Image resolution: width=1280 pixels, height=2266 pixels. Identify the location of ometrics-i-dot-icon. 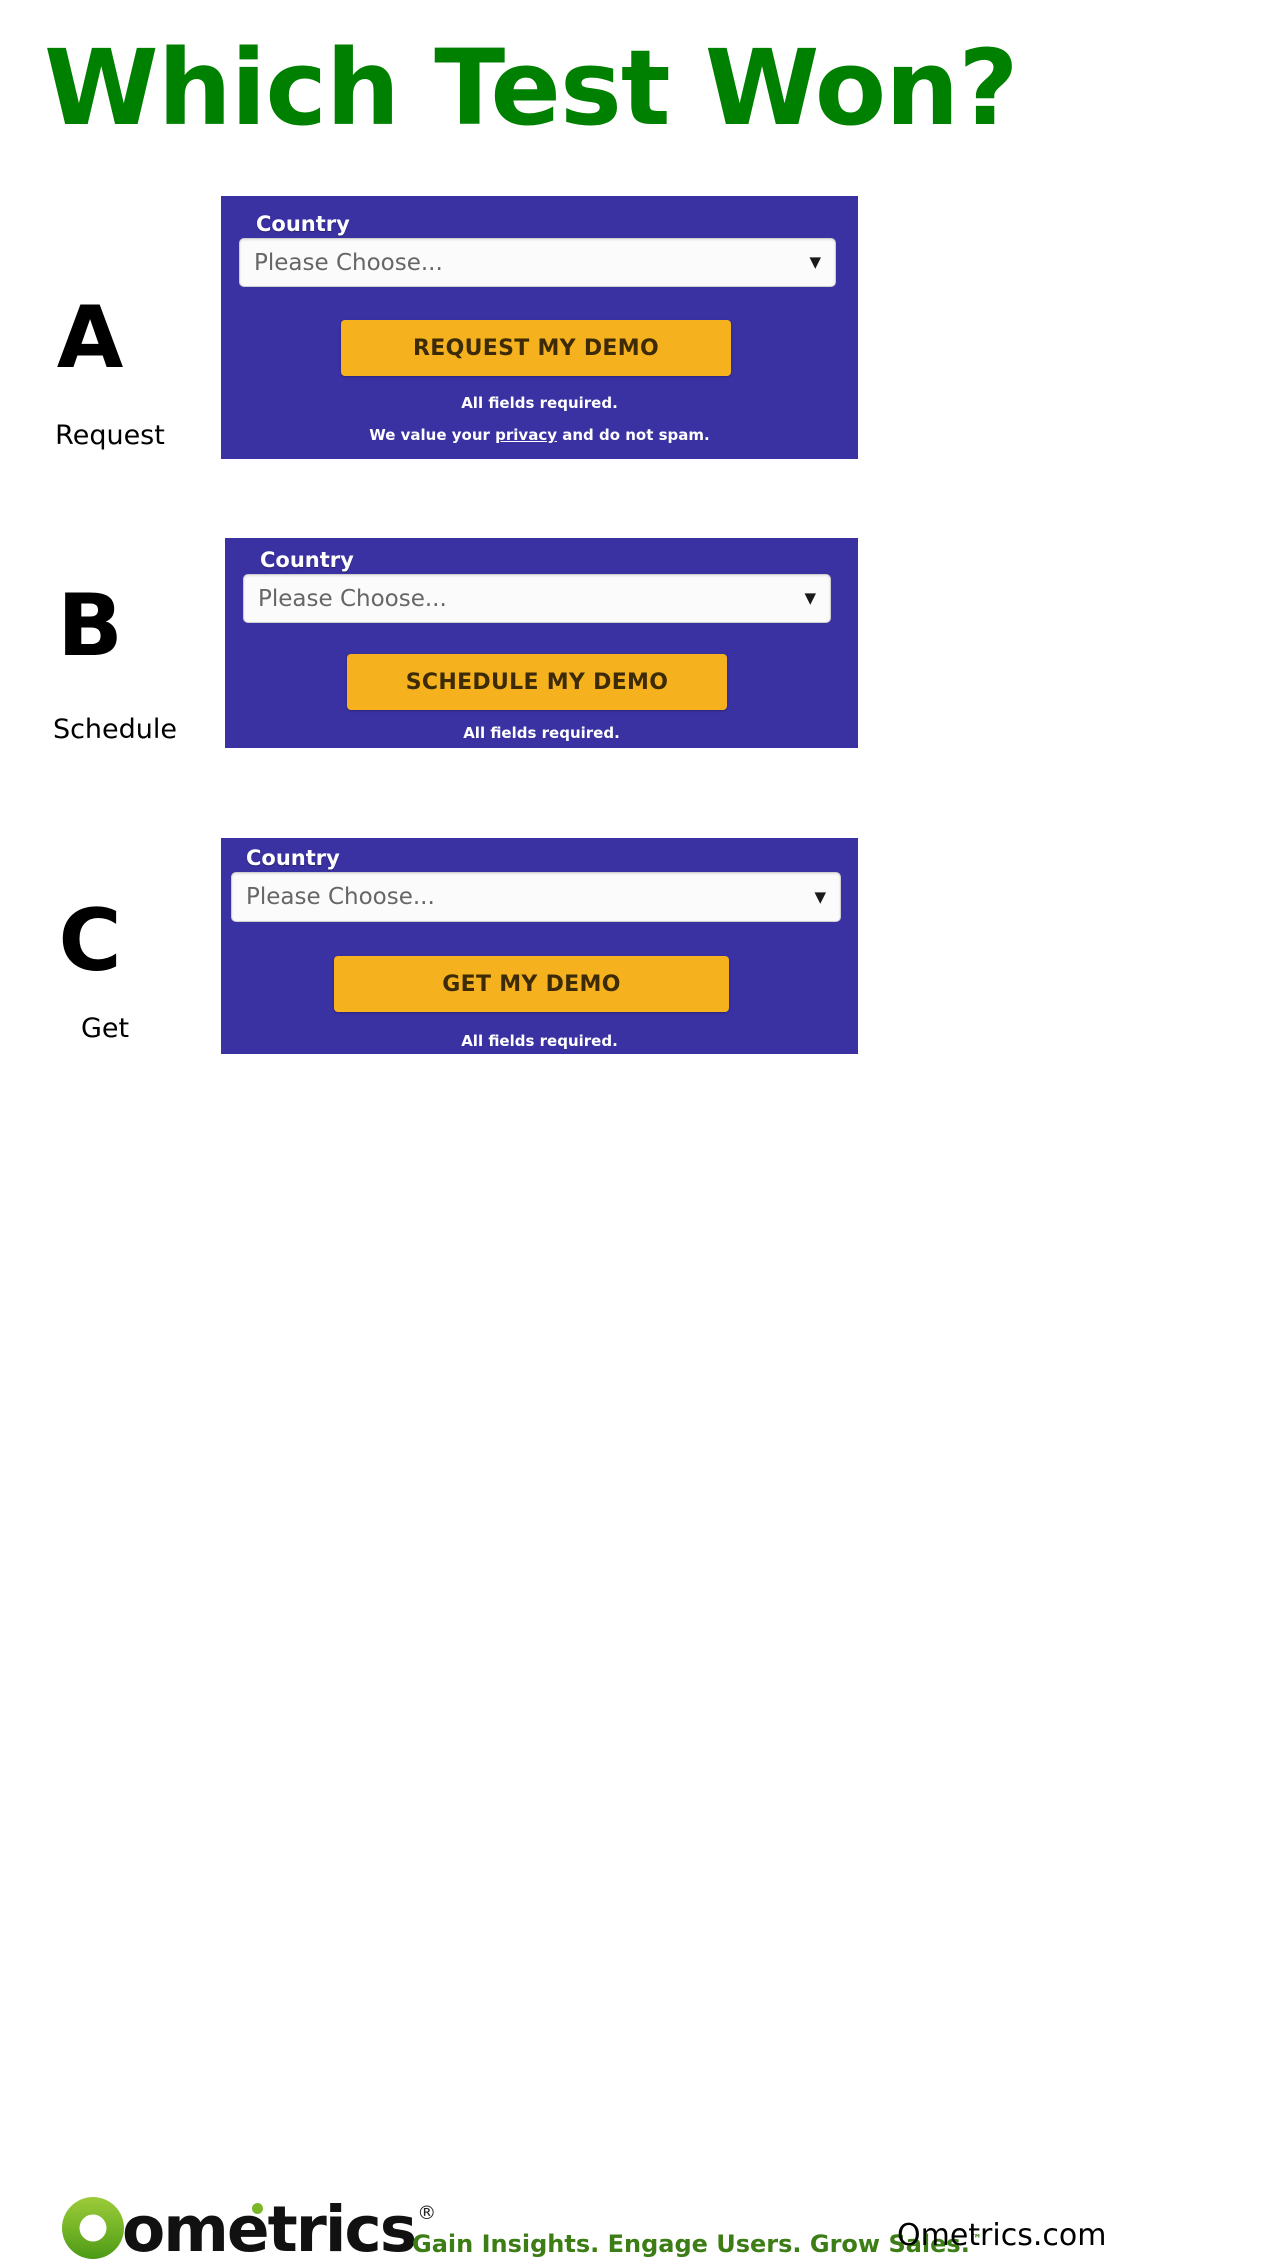
(257, 2208).